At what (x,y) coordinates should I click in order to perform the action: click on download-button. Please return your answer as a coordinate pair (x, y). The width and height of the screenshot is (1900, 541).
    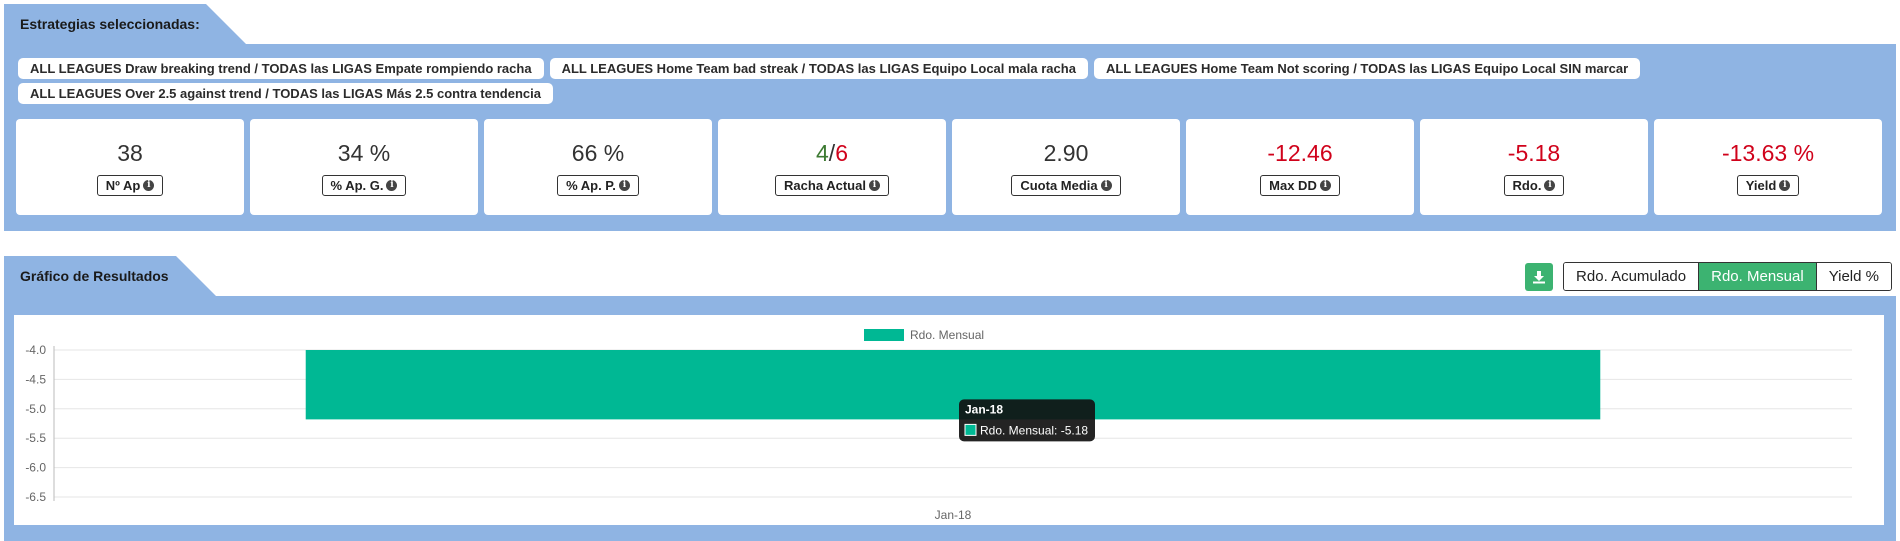
    Looking at the image, I should click on (1539, 276).